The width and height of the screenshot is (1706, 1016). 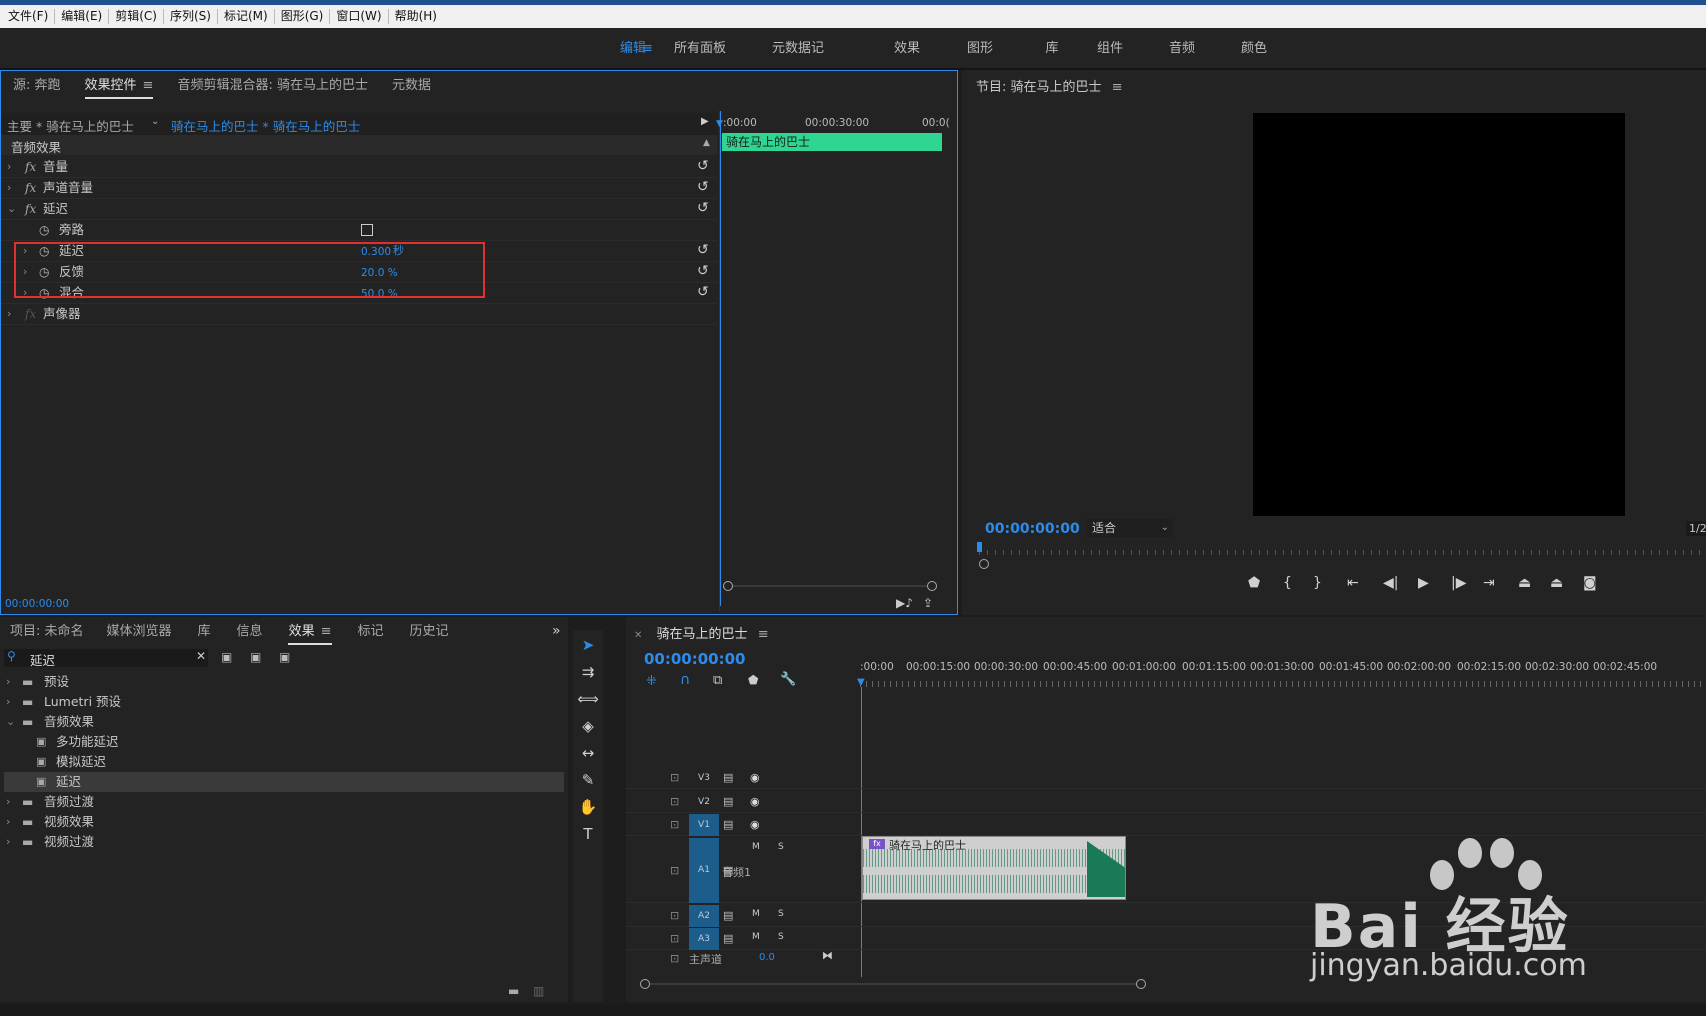 I want to click on tab: 源: 奔跑, so click(x=37, y=87).